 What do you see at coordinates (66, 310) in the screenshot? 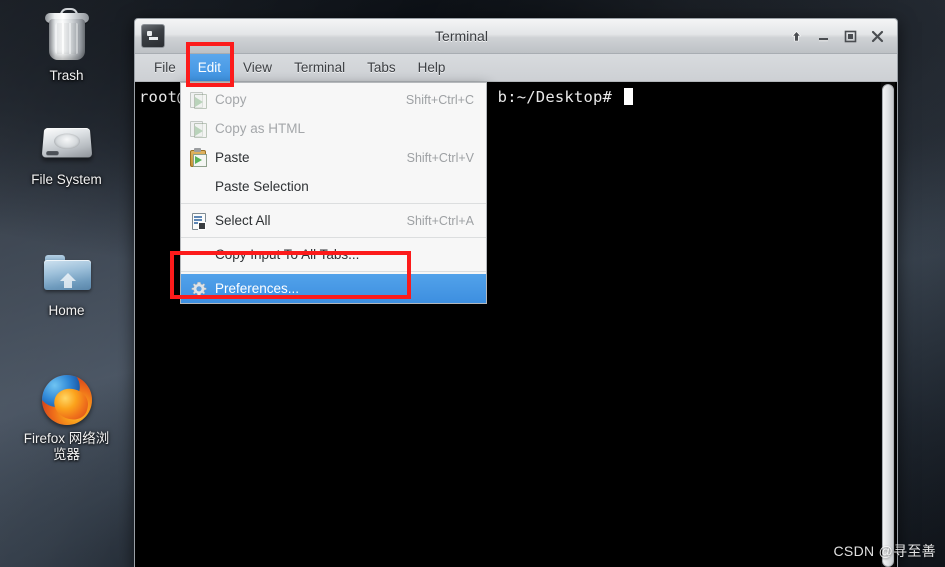
I see `desktop-icon-label: Home` at bounding box center [66, 310].